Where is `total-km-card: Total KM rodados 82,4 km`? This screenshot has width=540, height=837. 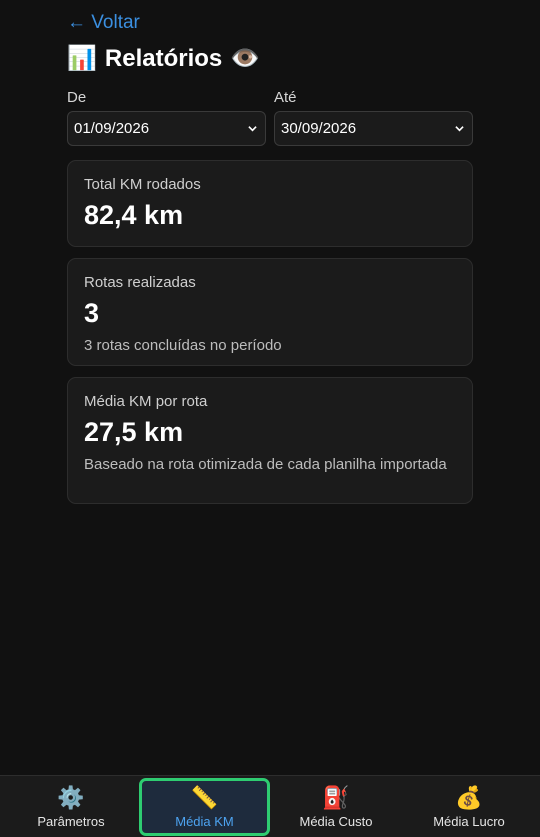 total-km-card: Total KM rodados 82,4 km is located at coordinates (270, 203).